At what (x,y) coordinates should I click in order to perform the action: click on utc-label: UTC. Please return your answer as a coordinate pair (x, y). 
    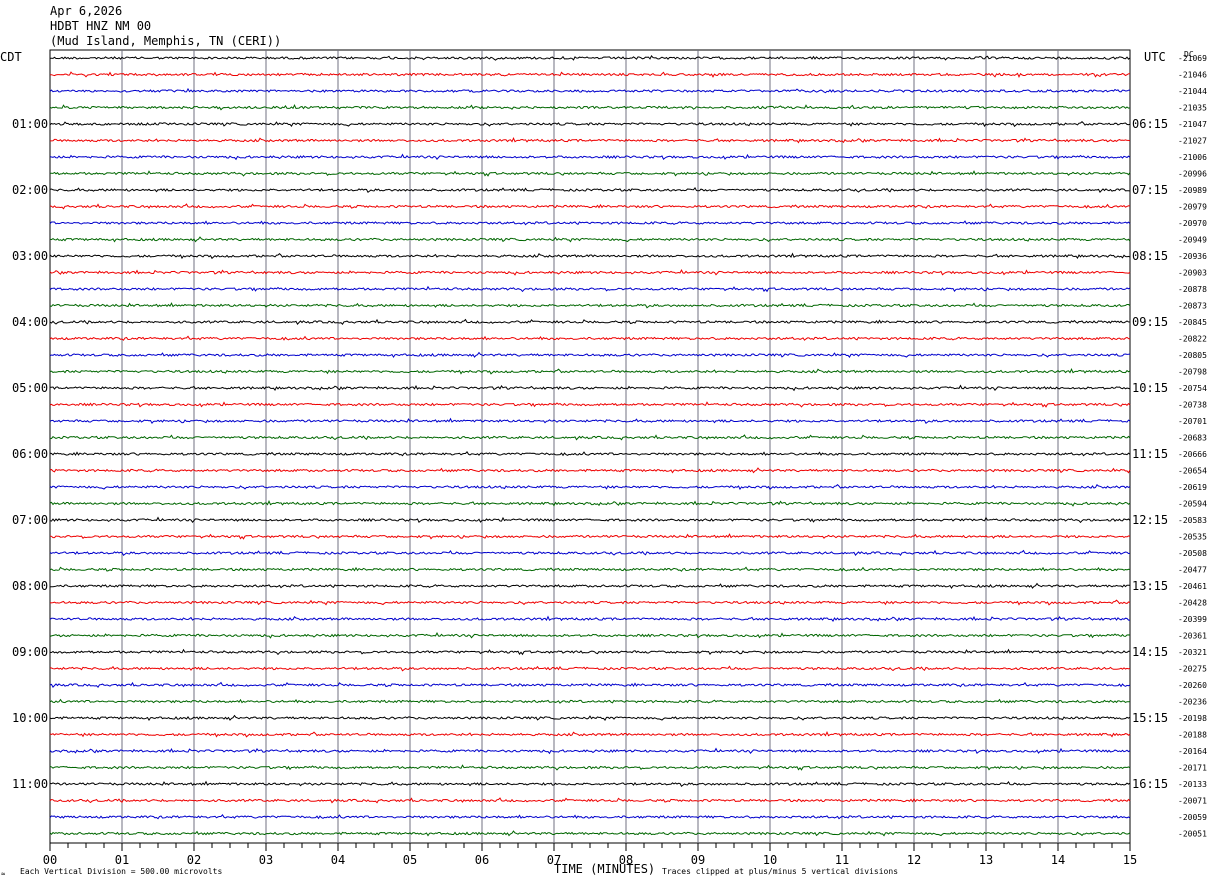
    Looking at the image, I should click on (1155, 57).